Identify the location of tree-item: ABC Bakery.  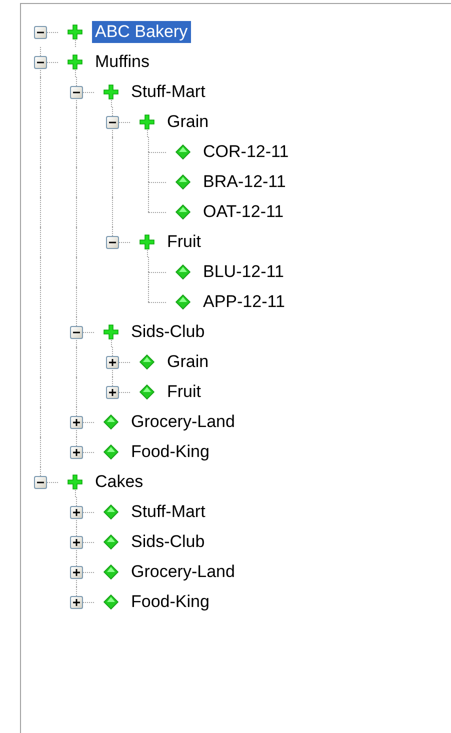
(141, 32).